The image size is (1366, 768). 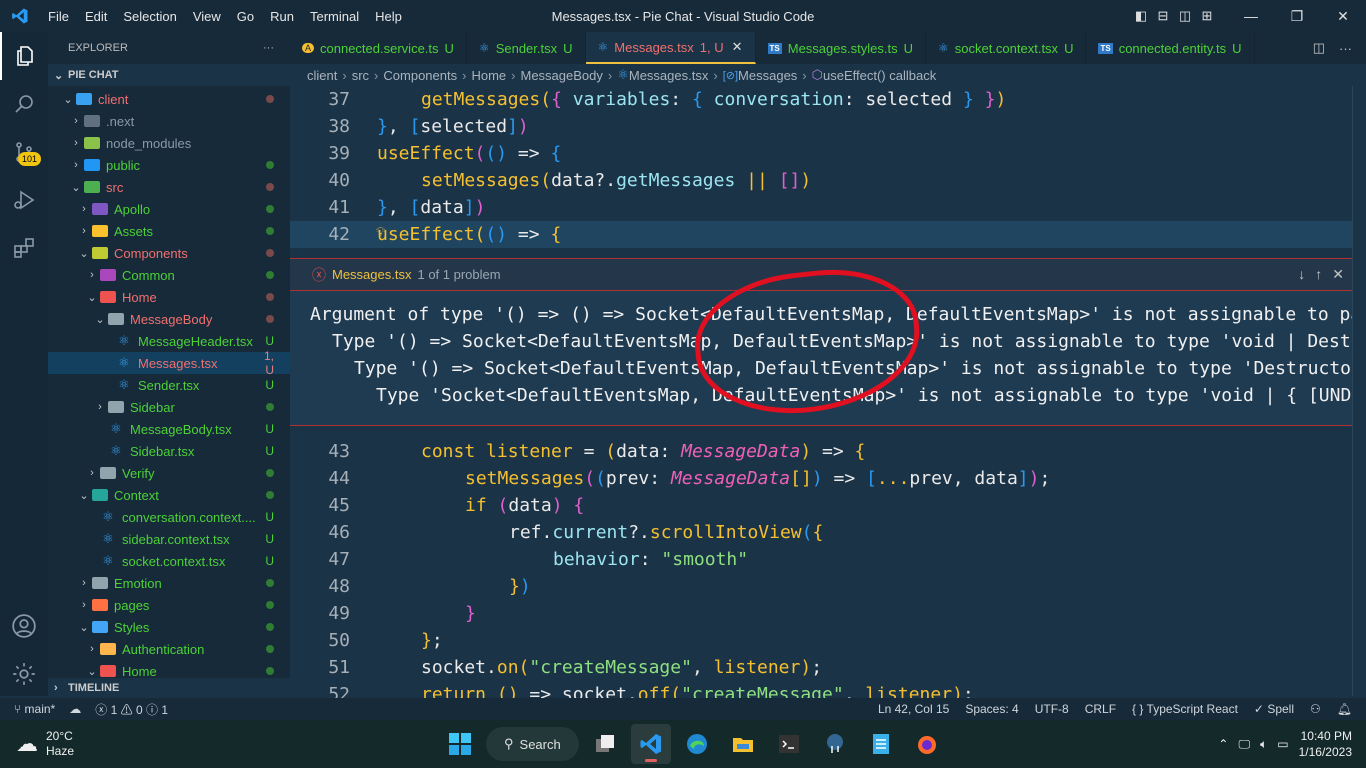 I want to click on file-explorer-icon, so click(x=743, y=744).